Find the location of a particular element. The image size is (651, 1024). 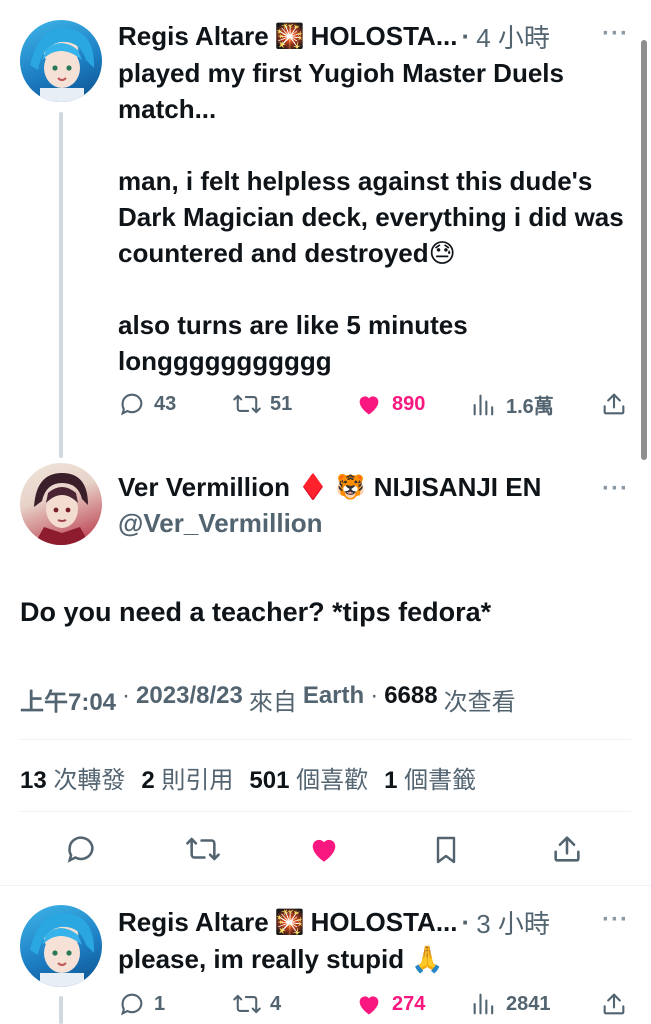

reply2-views-button: 2841 is located at coordinates (510, 1004).